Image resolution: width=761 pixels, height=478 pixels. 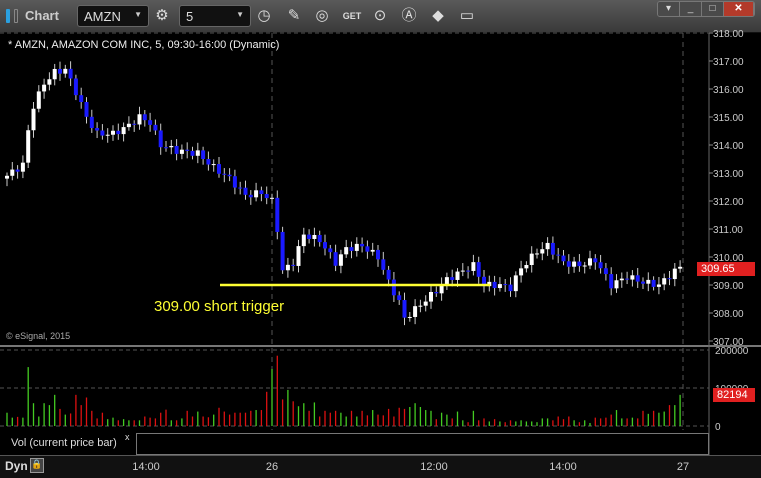 What do you see at coordinates (219, 306) in the screenshot?
I see `trigger-annotation: 309.00 short trigger` at bounding box center [219, 306].